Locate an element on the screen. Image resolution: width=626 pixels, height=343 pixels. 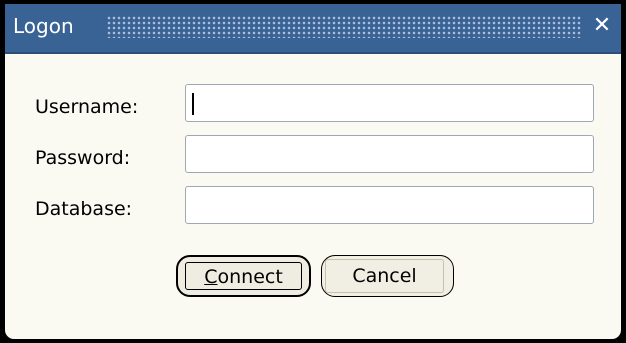
password-input is located at coordinates (389, 154).